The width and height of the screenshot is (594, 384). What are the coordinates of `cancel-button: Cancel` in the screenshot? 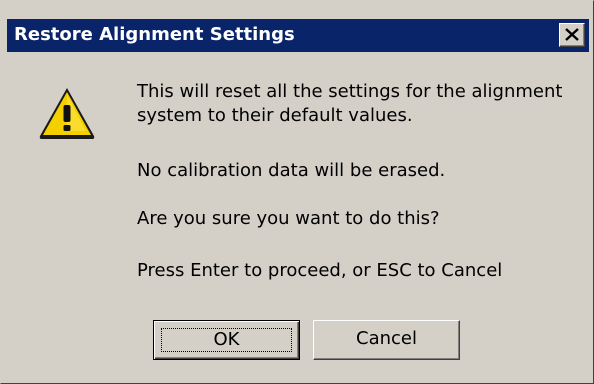 It's located at (386, 340).